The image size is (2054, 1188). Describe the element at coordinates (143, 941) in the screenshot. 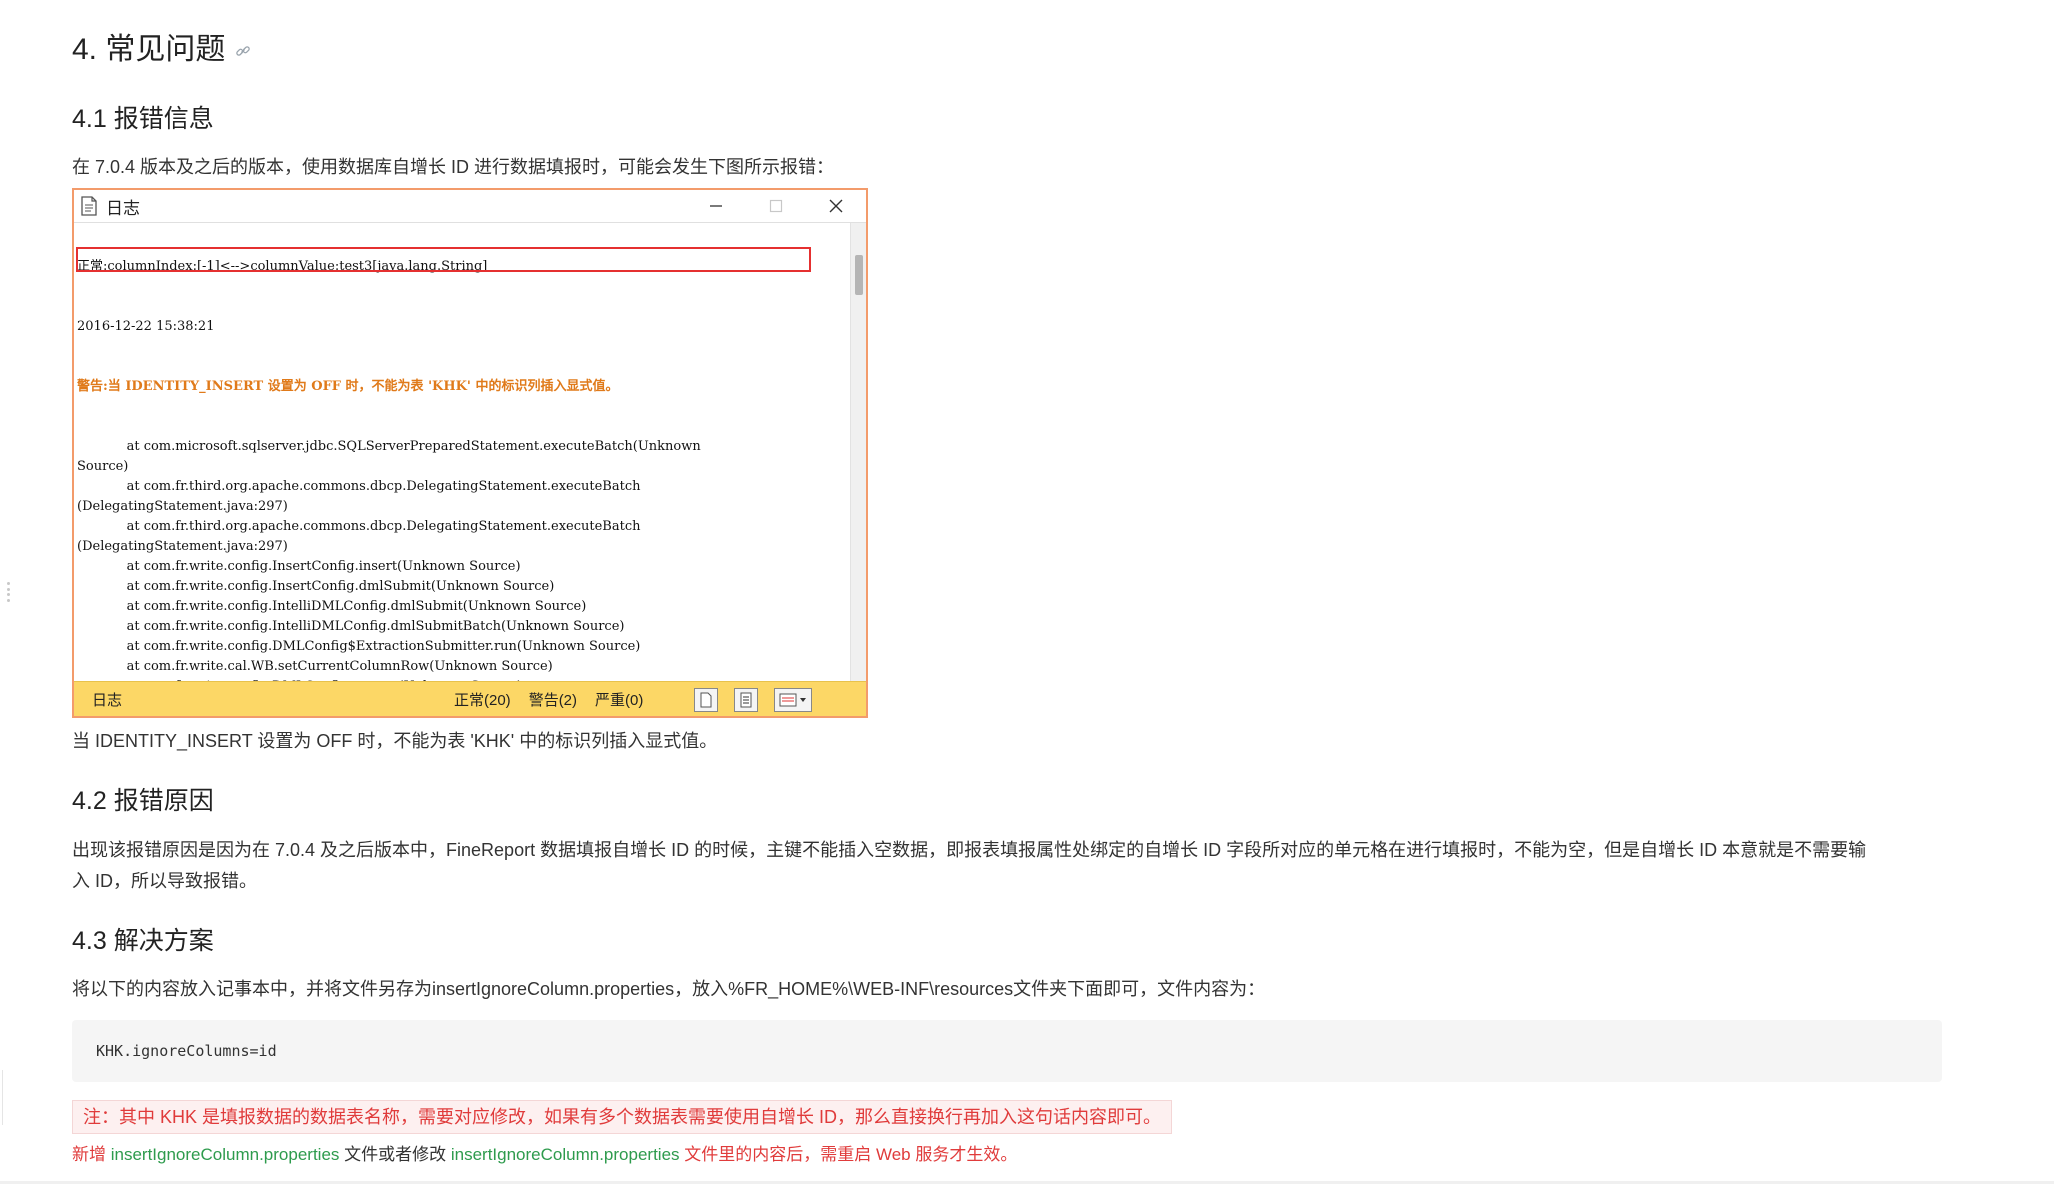

I see `heading-4-3: 4.3 解决方案` at that location.